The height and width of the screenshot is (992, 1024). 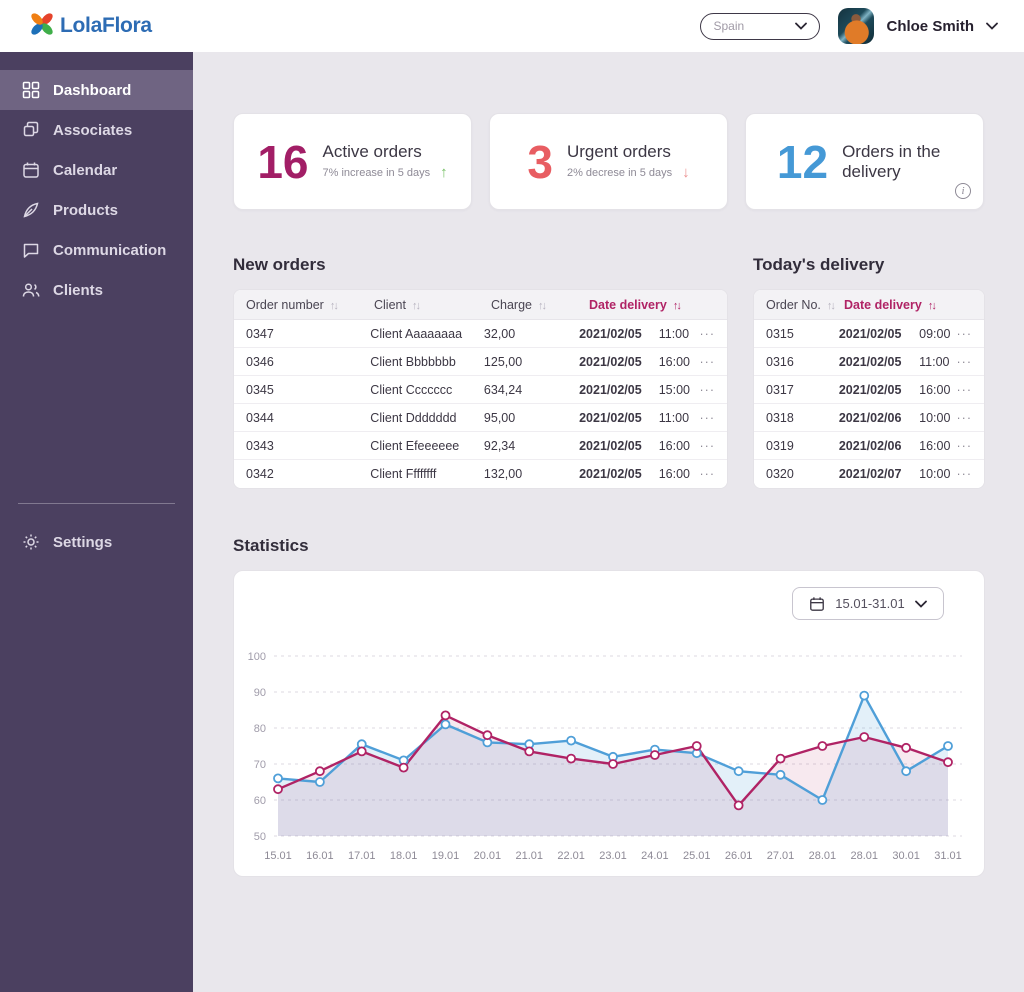 What do you see at coordinates (283, 161) in the screenshot?
I see `active-orders-value: 16` at bounding box center [283, 161].